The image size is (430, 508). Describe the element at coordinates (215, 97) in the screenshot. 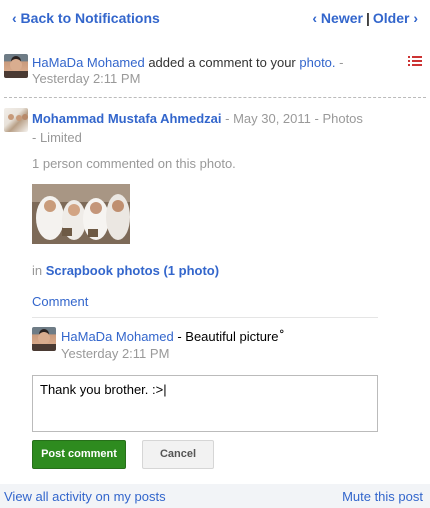

I see `divider` at that location.